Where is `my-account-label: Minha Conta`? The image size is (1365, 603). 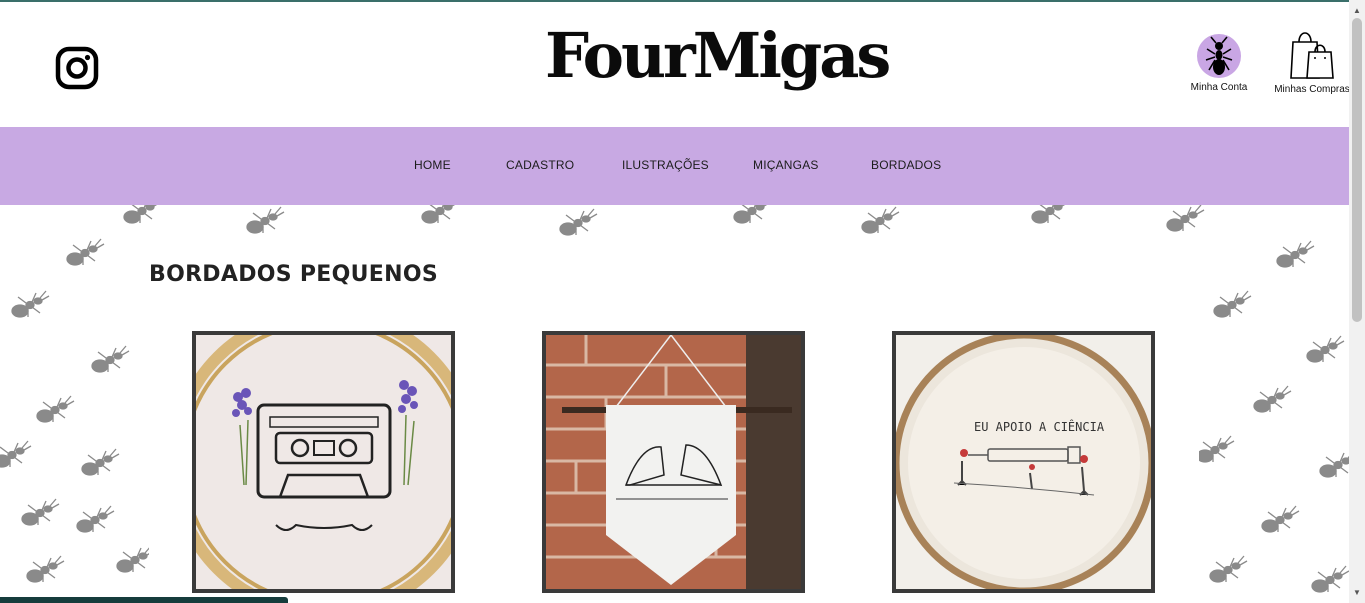 my-account-label: Minha Conta is located at coordinates (1219, 87).